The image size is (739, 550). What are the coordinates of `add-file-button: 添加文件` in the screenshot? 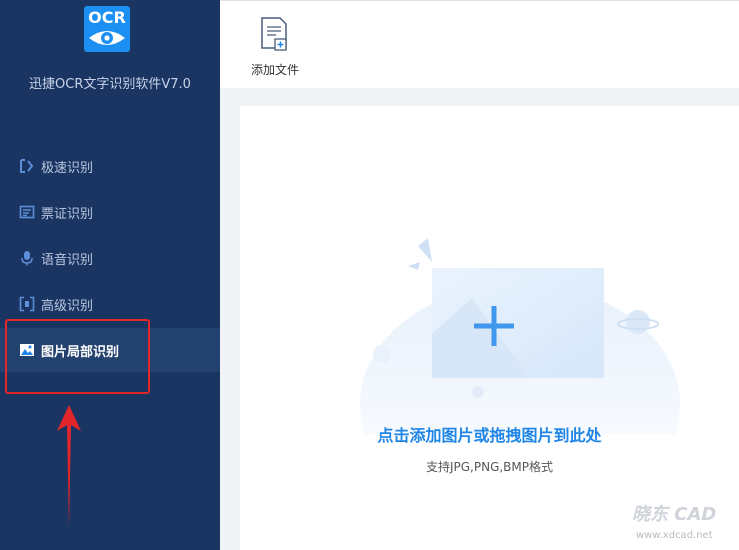 It's located at (275, 48).